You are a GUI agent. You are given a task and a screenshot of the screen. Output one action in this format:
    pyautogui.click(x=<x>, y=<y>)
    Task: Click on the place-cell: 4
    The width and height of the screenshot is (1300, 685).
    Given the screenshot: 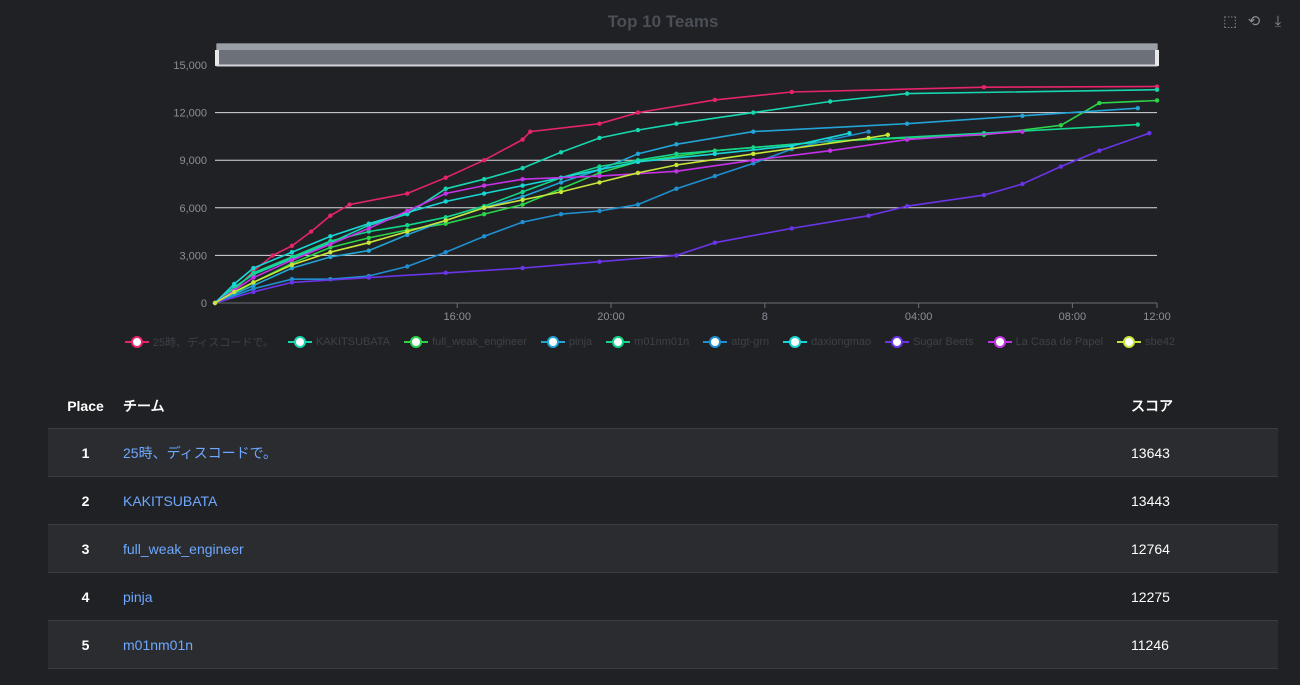 What is the action you would take?
    pyautogui.click(x=85, y=596)
    